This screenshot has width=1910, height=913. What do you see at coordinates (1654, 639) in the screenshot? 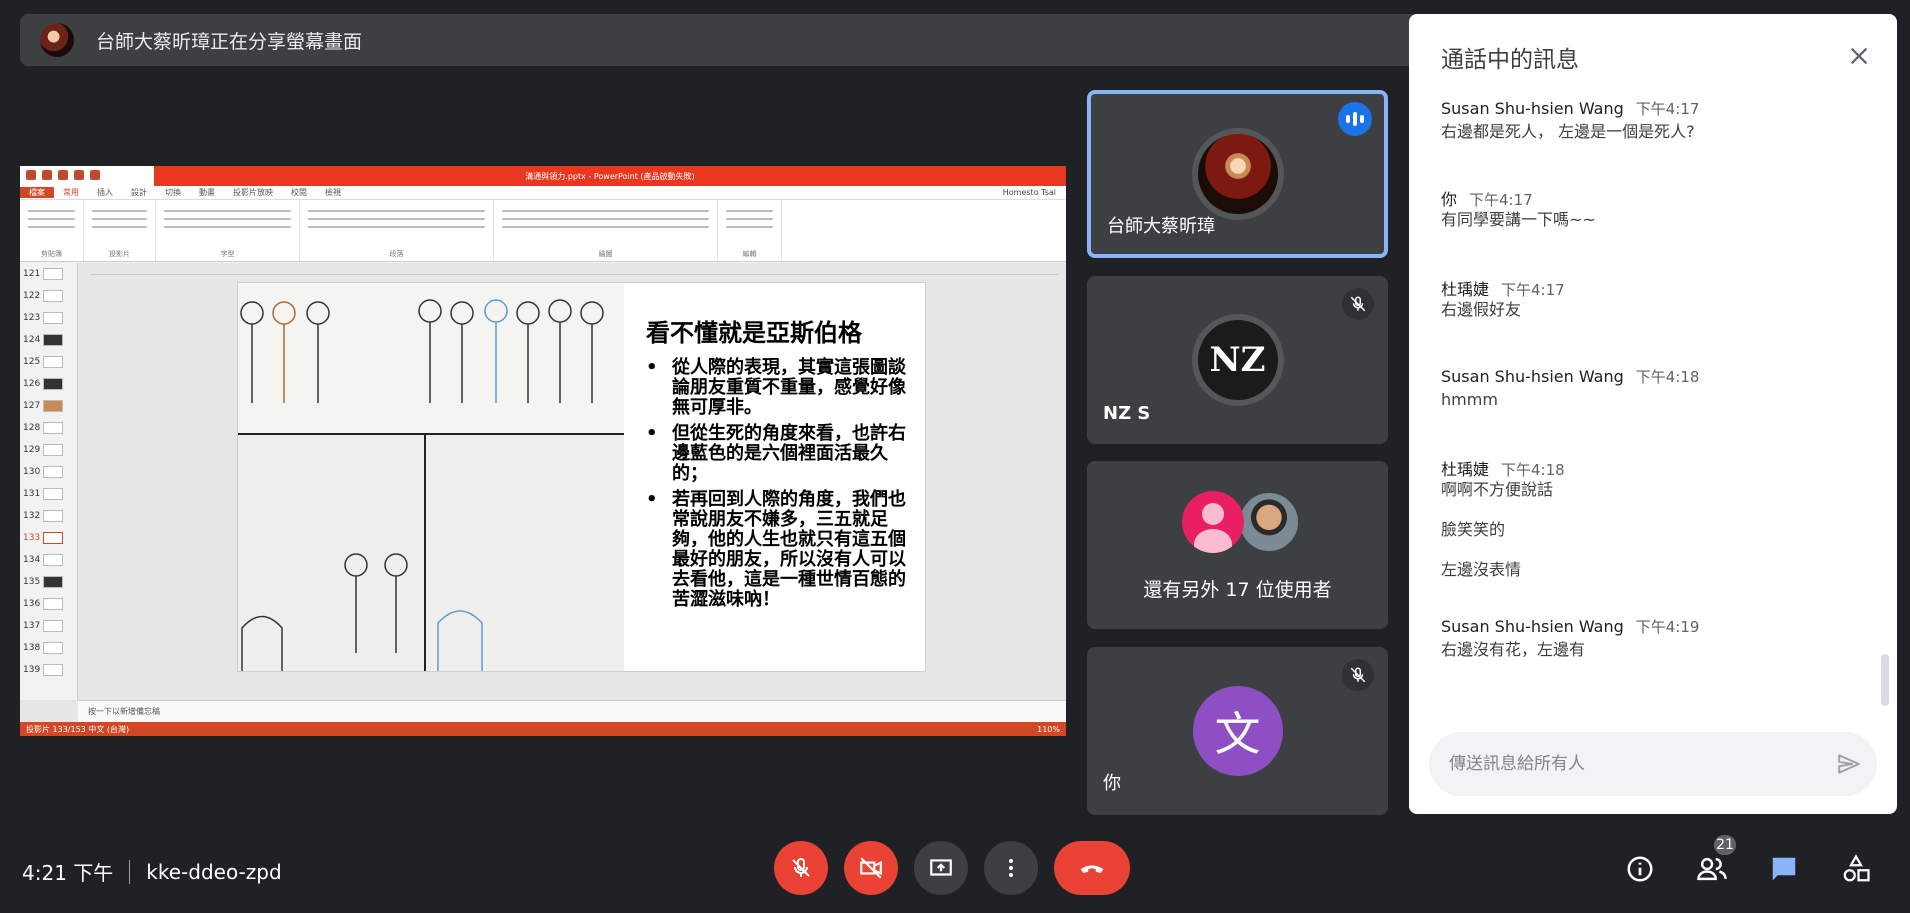
I see `chat-message: Susan Shu-hsien Wang 下午4:19 右邊沒有花，左邊有` at bounding box center [1654, 639].